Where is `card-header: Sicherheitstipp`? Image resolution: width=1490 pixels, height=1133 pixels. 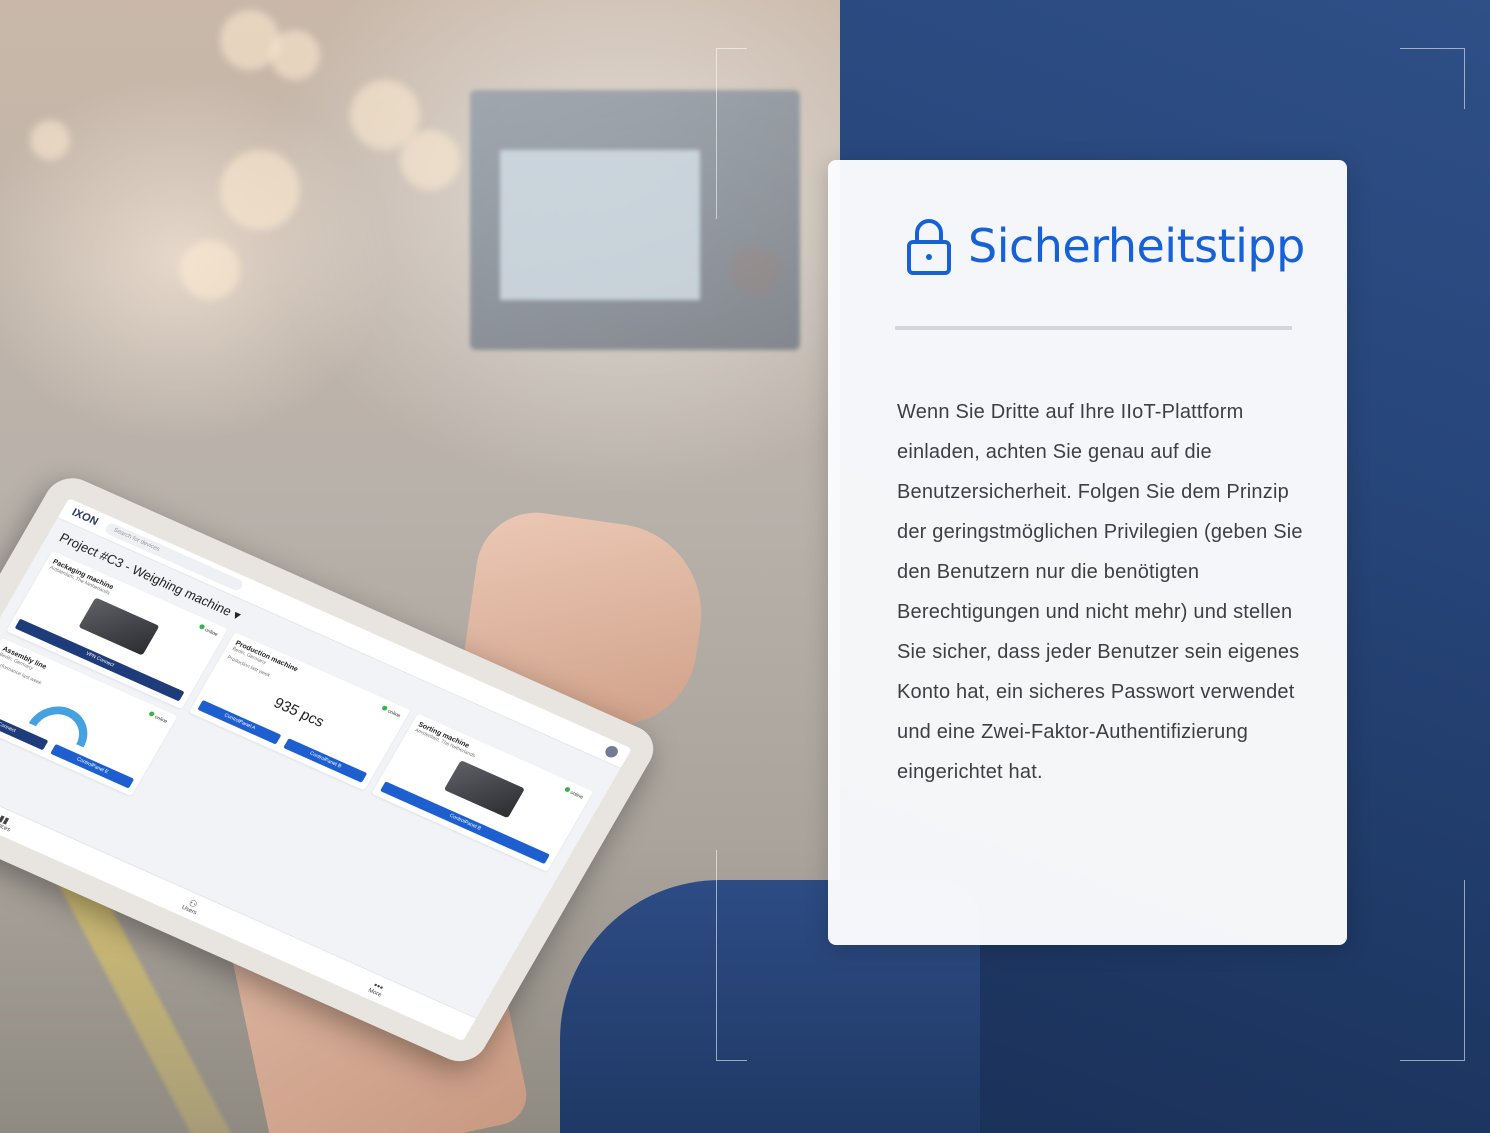 card-header: Sicherheitstipp is located at coordinates (1105, 246).